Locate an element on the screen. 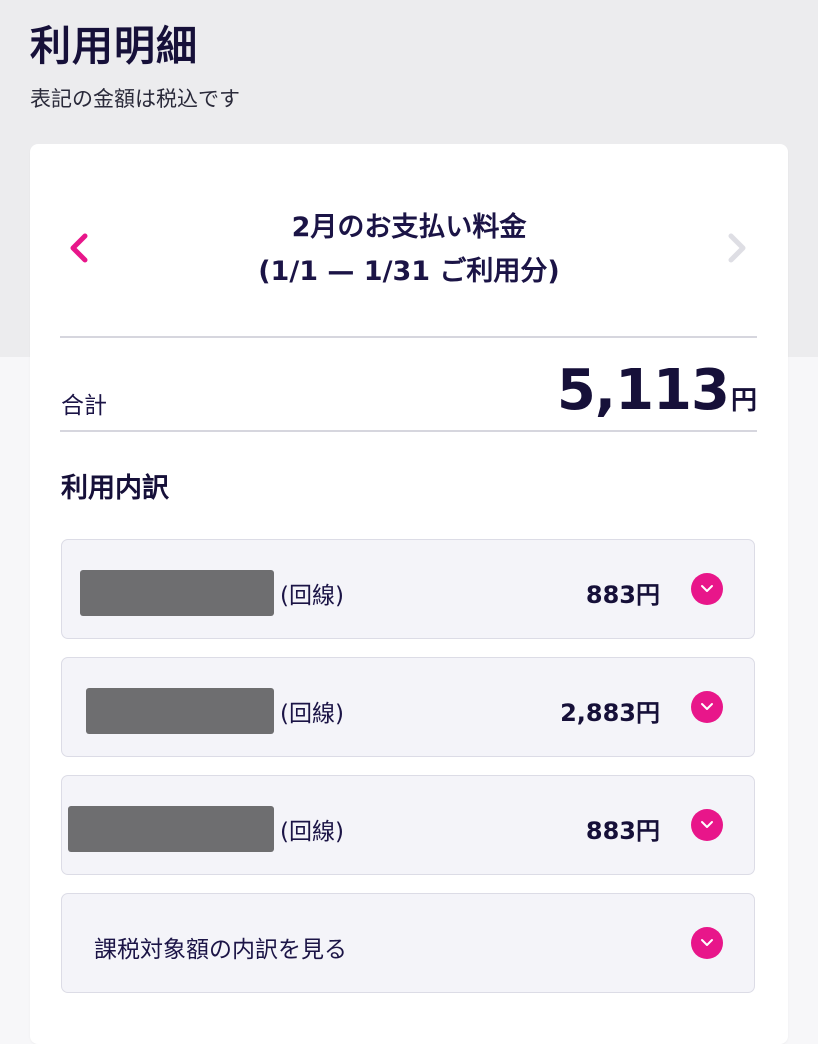  tax-breakdown-toggle: 課税対象額の内訳を見る is located at coordinates (408, 943).